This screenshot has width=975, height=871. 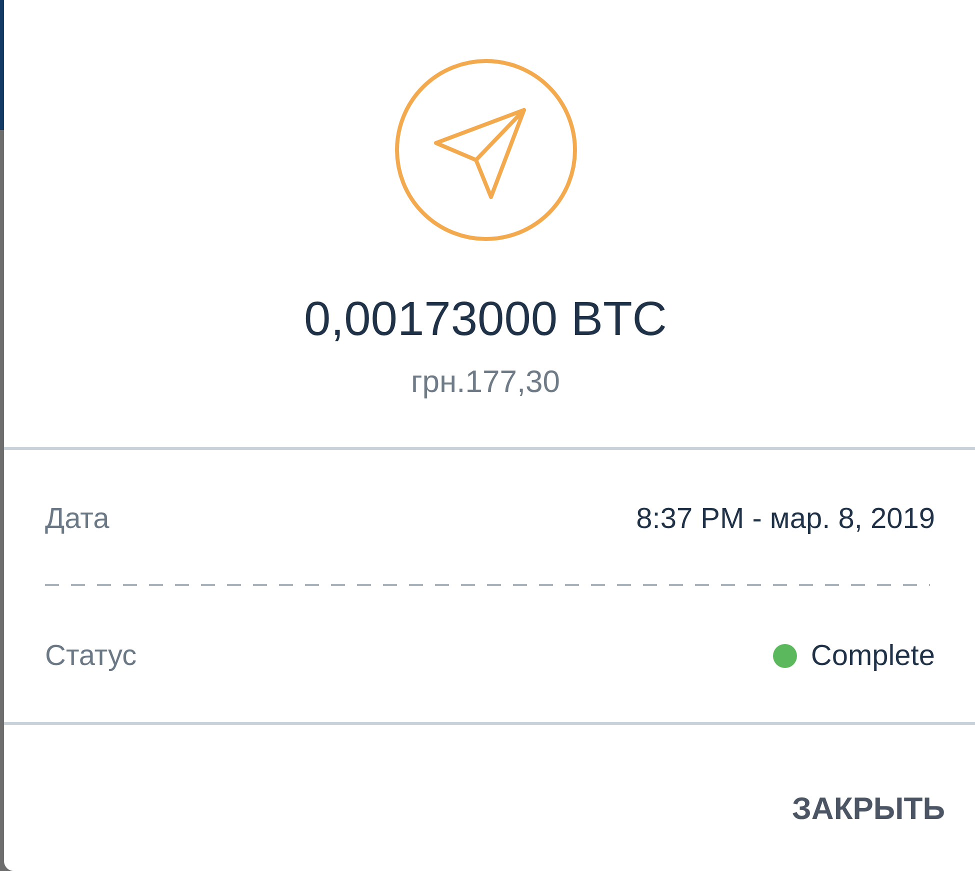 What do you see at coordinates (785, 519) in the screenshot?
I see `detail-value: 8:37 PM - мар. 8, 2019` at bounding box center [785, 519].